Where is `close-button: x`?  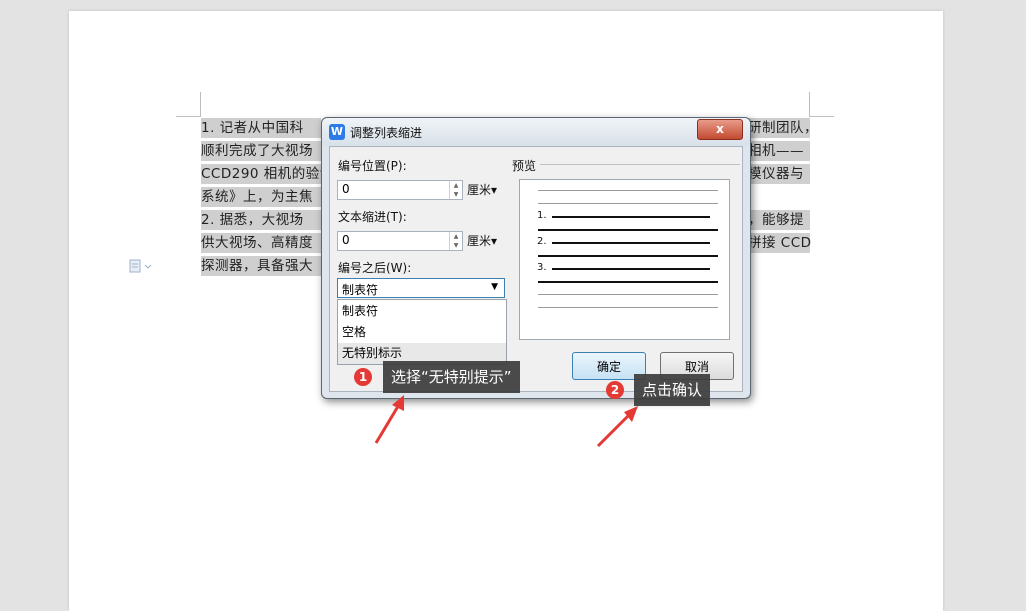
close-button: x is located at coordinates (720, 129).